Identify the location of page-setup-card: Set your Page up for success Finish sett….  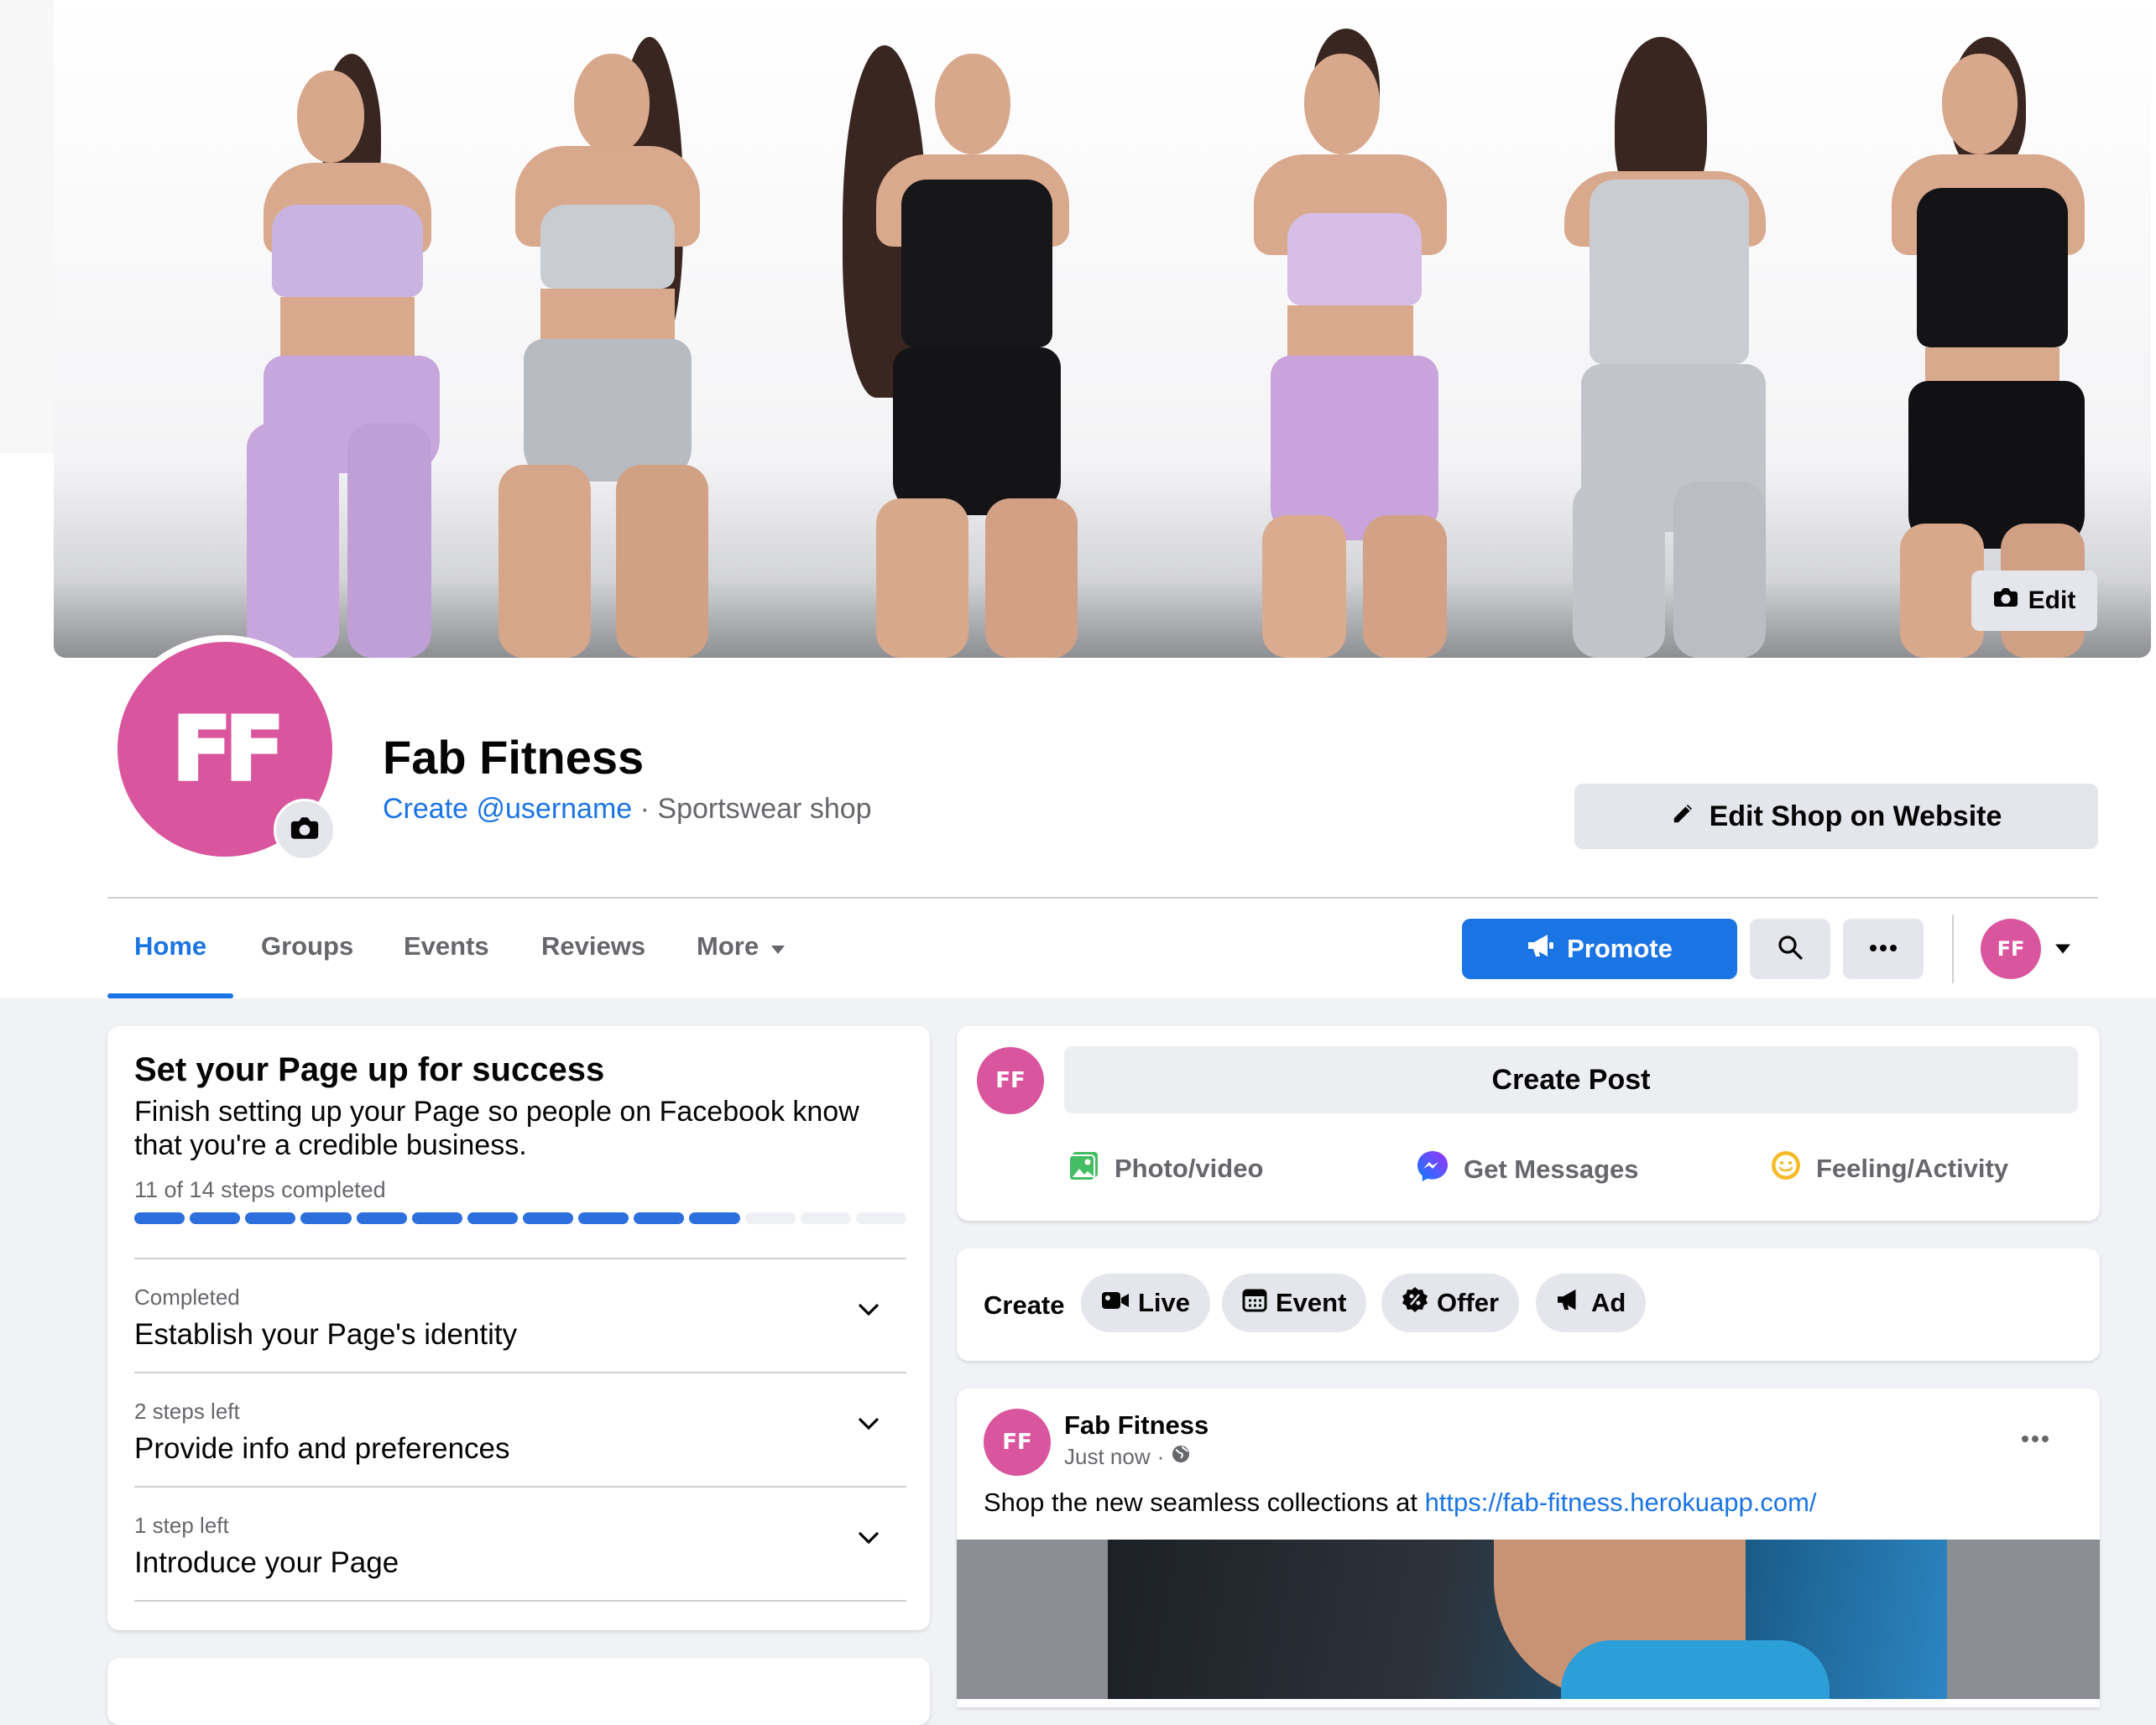
(518, 1328).